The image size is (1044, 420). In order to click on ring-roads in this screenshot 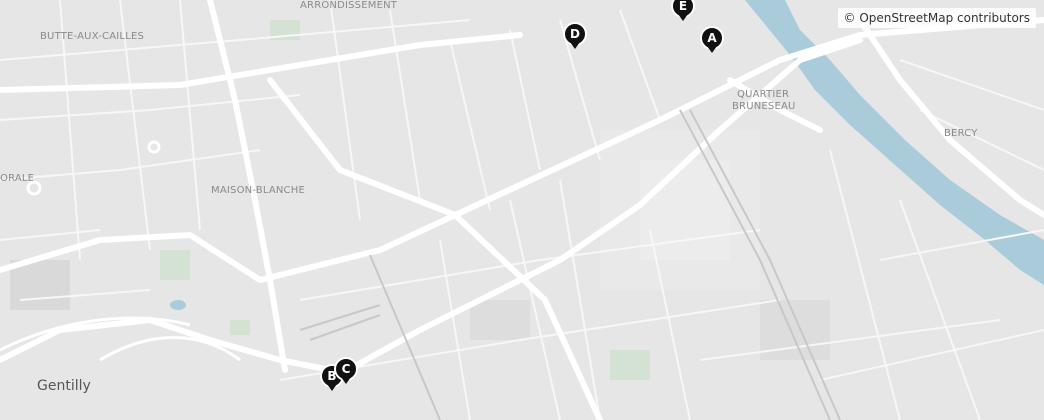, I will do `click(120, 251)`.